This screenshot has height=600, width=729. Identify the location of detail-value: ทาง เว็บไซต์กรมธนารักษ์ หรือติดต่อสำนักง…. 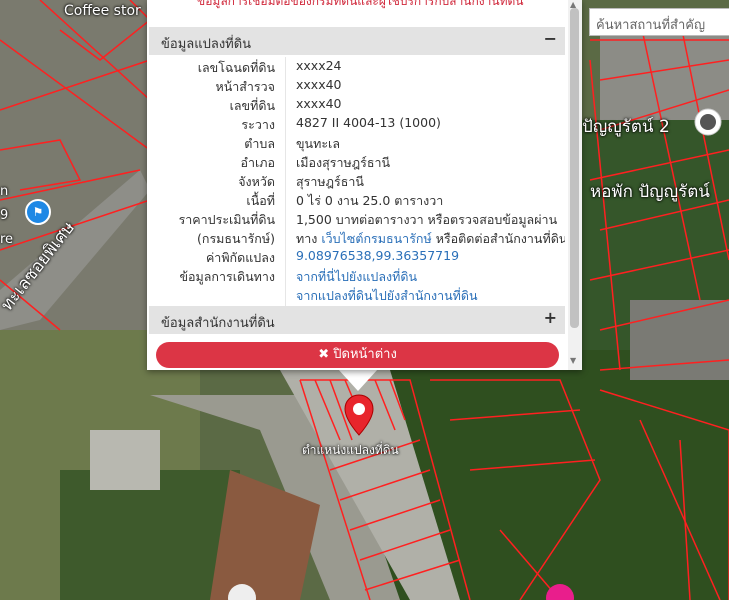
(430, 239).